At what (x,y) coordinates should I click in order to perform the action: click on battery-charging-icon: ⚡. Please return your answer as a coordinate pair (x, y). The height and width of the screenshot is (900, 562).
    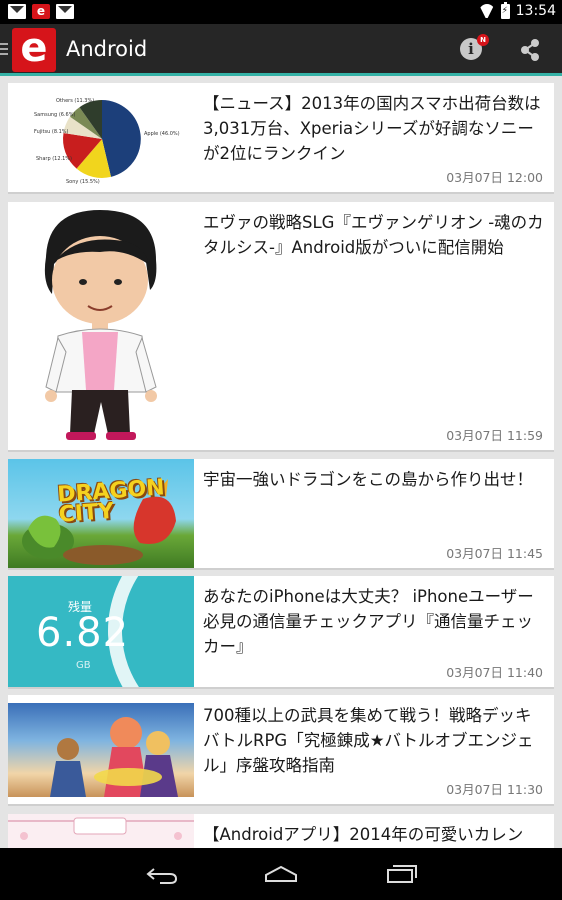
    Looking at the image, I should click on (505, 10).